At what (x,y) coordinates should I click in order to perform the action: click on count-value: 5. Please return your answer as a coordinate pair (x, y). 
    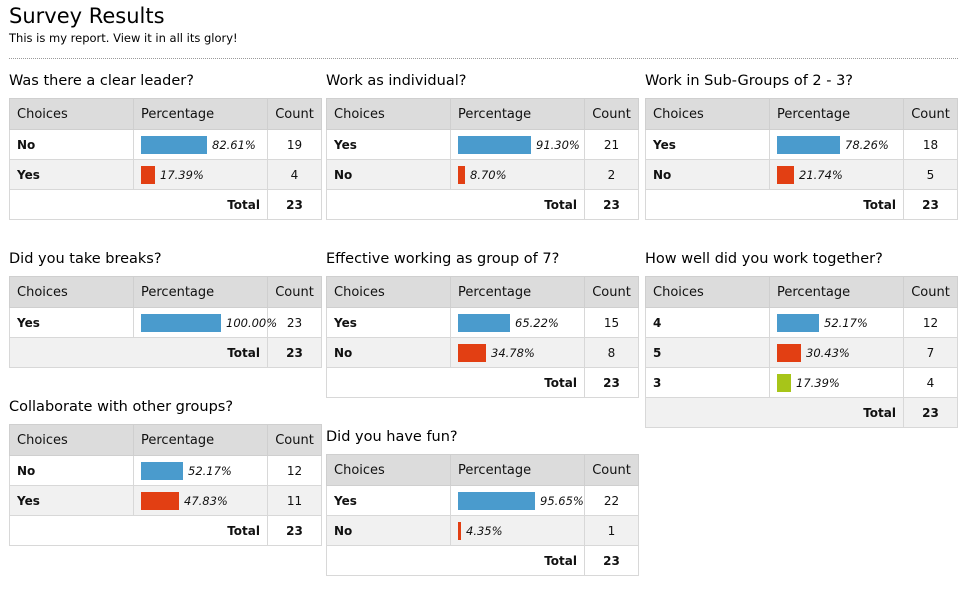
    Looking at the image, I should click on (930, 174).